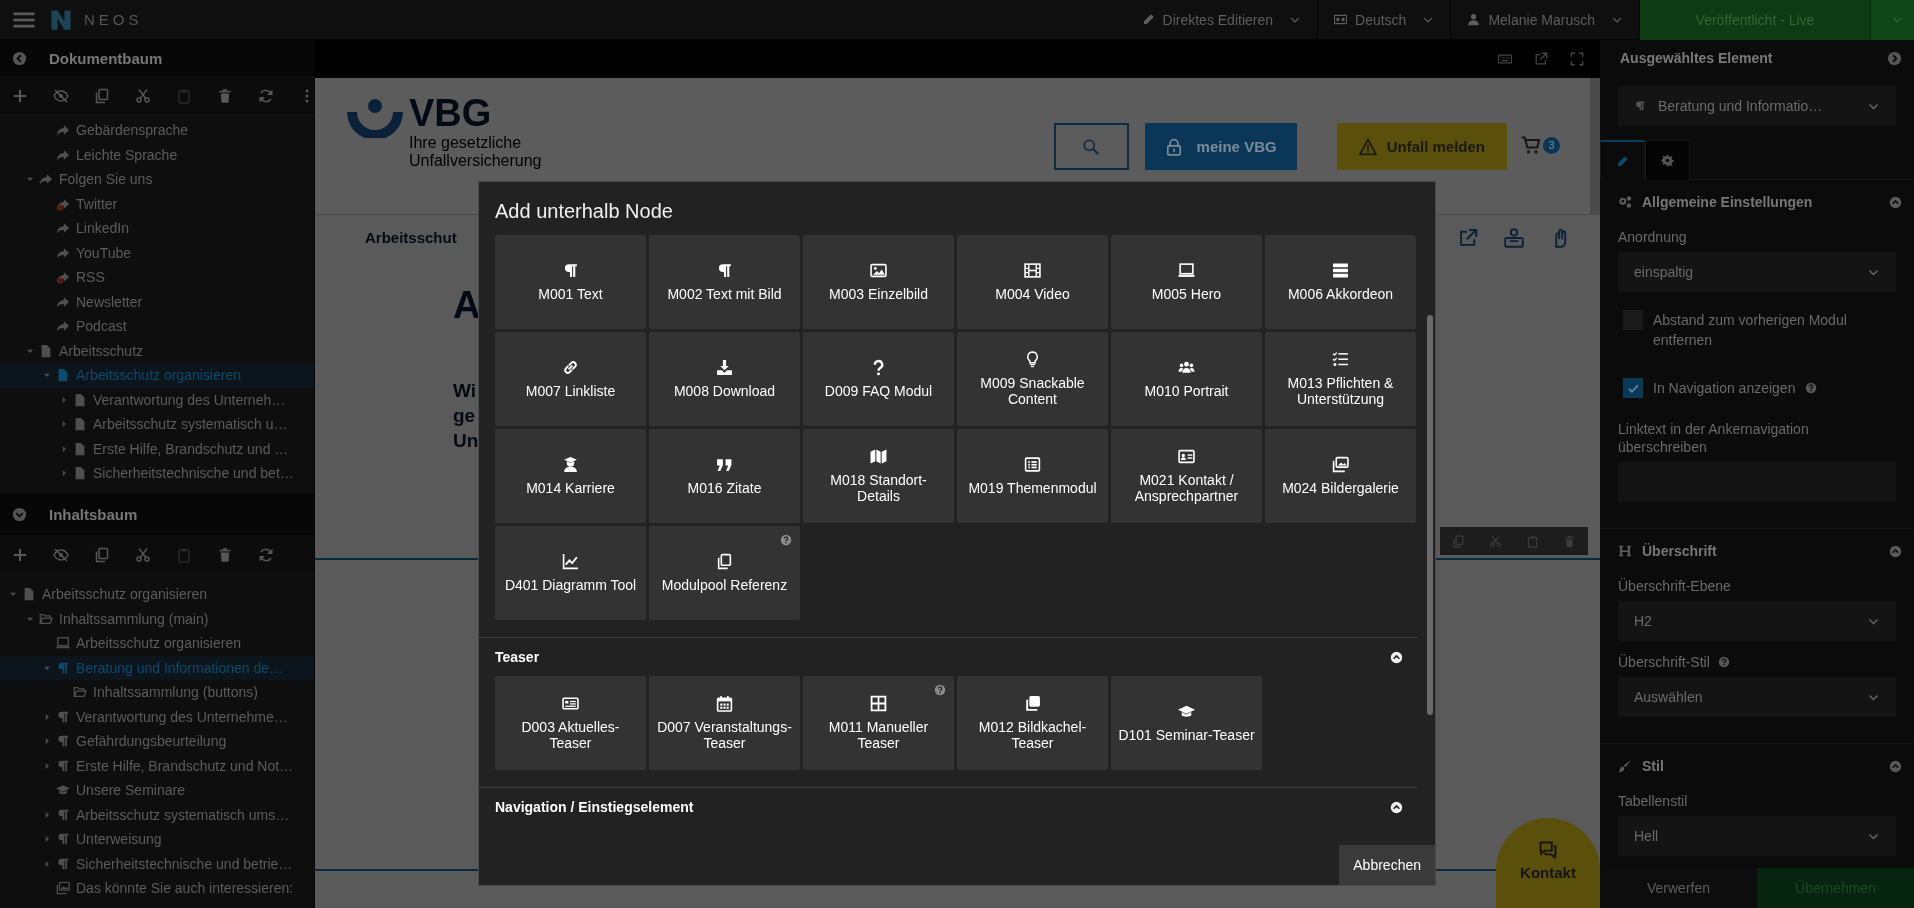  I want to click on select-field: Hell, so click(1757, 836).